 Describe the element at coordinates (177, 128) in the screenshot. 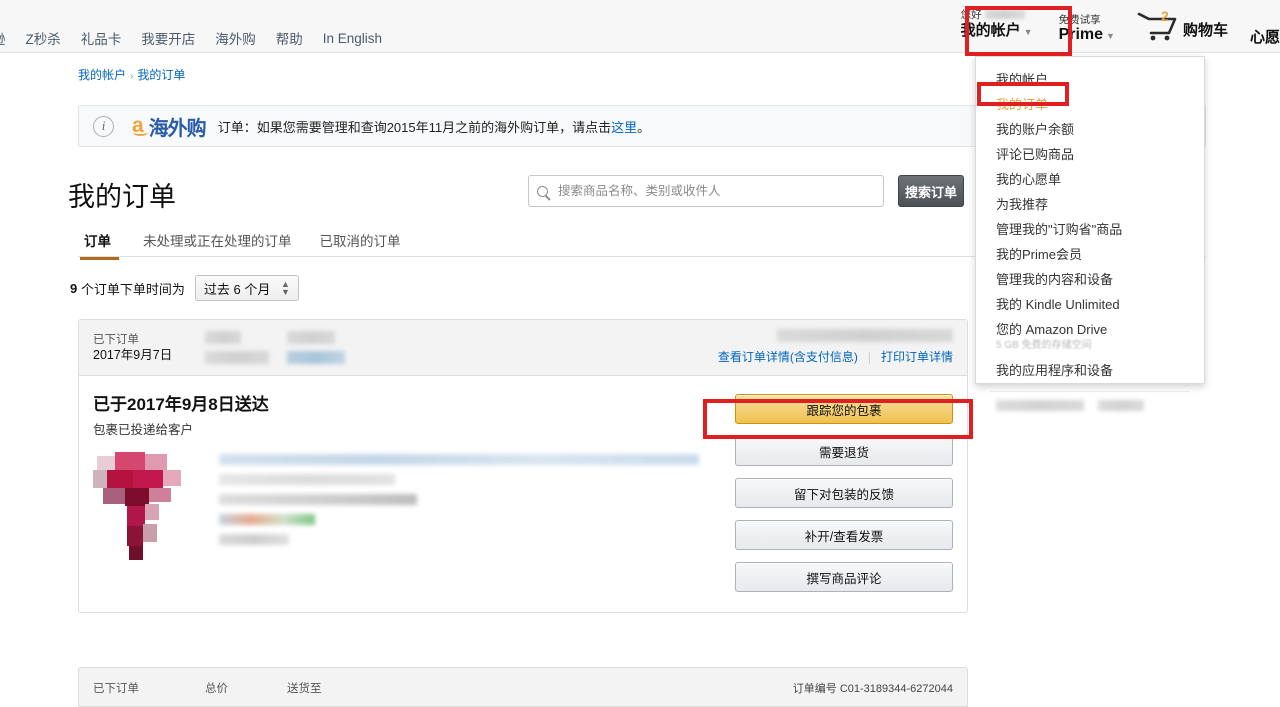

I see `haiwaigou-logo-text: 海外购` at that location.